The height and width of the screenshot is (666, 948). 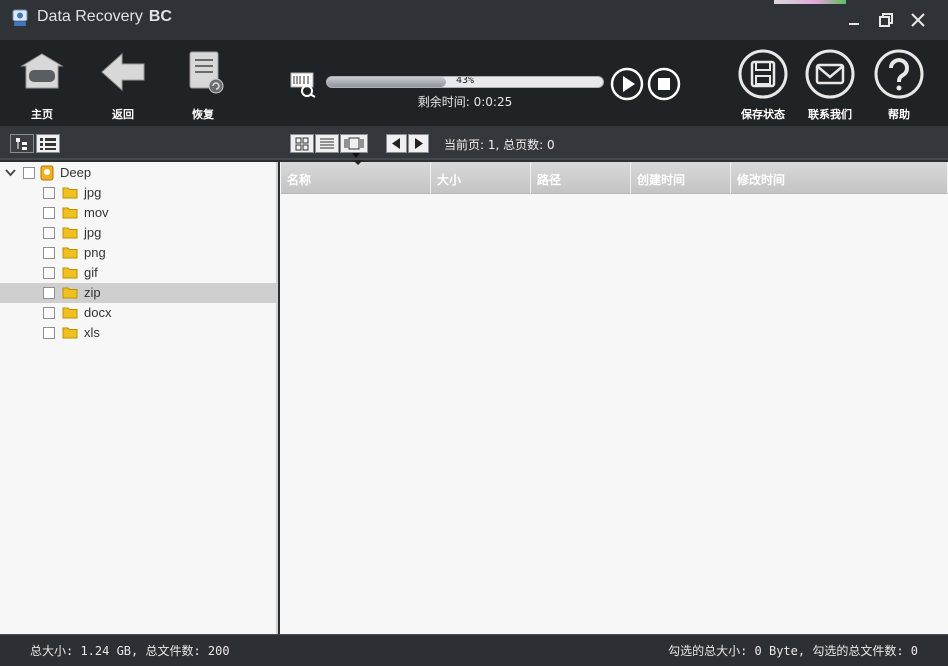 I want to click on tree-item: docx, so click(x=139, y=313).